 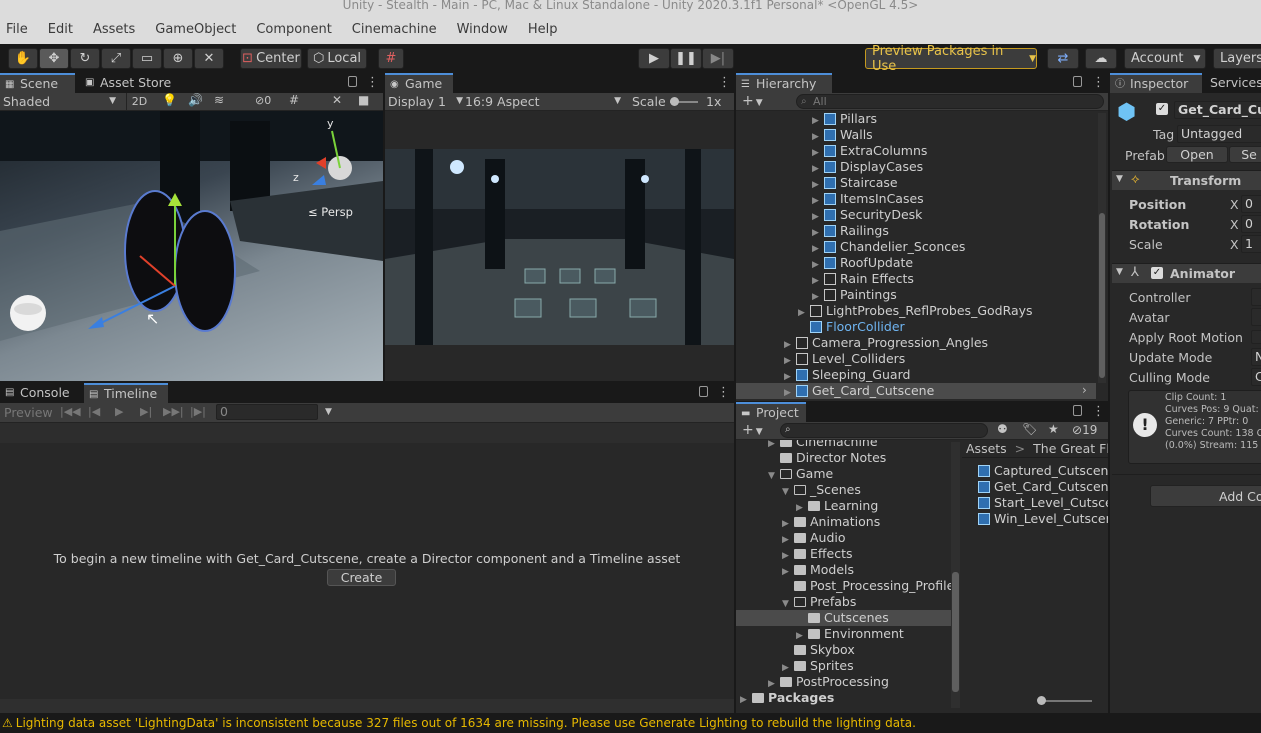 I want to click on tab-timeline: ▤ Timeline, so click(x=126, y=393).